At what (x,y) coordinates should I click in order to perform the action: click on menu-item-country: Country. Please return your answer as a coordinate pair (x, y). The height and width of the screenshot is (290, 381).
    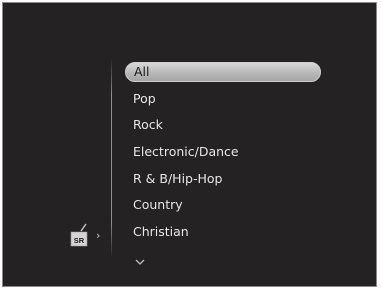
    Looking at the image, I should click on (223, 205).